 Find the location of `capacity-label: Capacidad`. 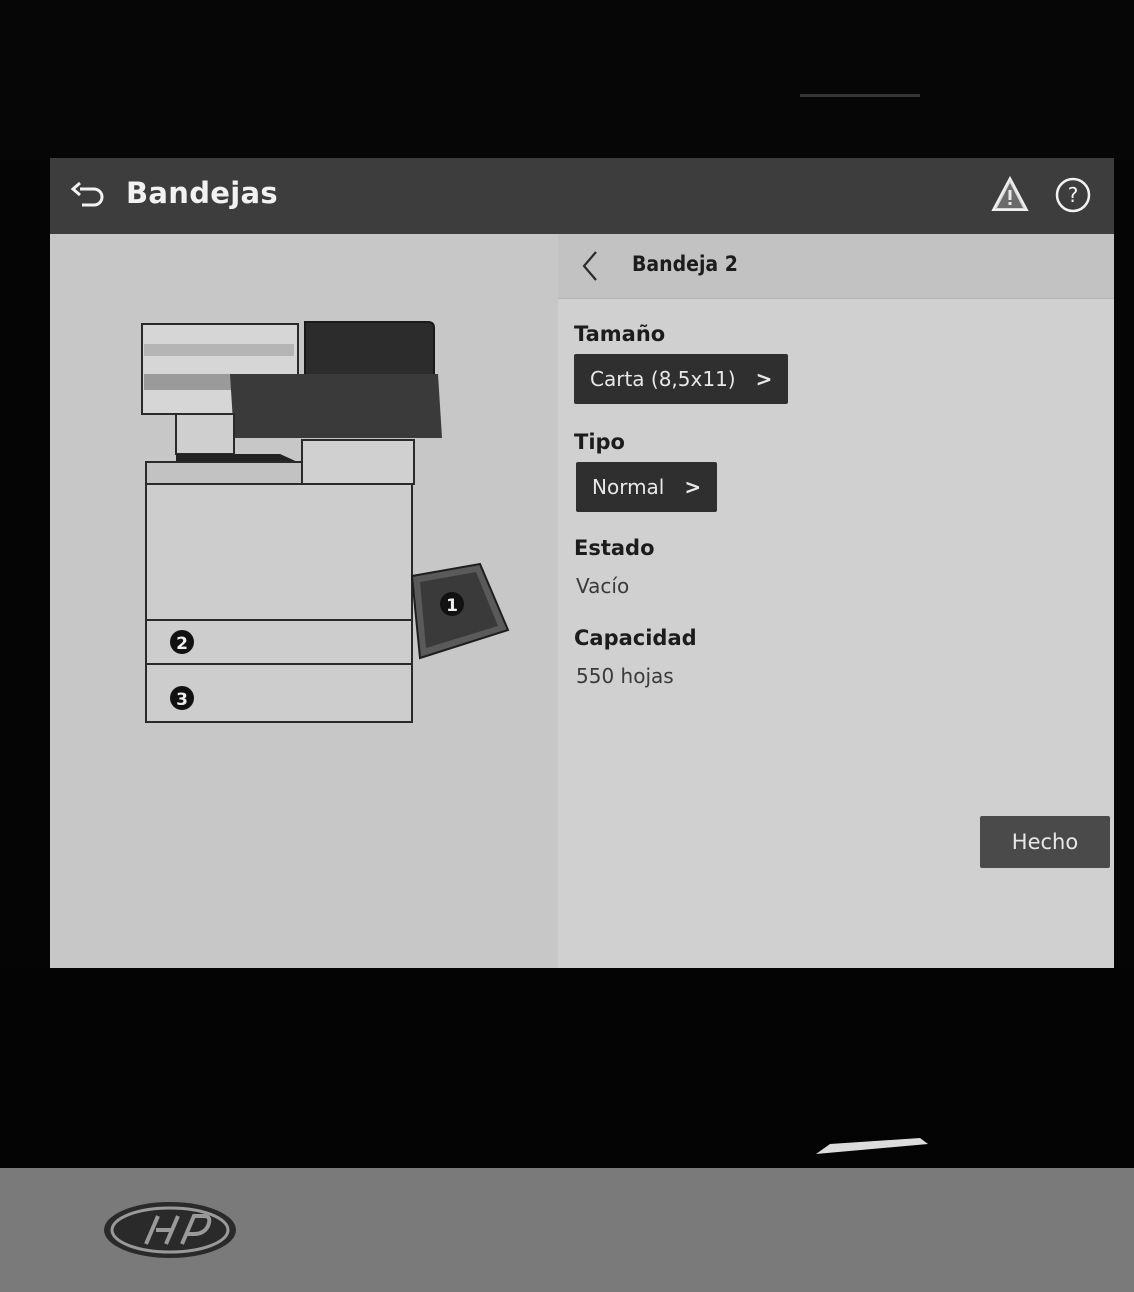

capacity-label: Capacidad is located at coordinates (635, 638).